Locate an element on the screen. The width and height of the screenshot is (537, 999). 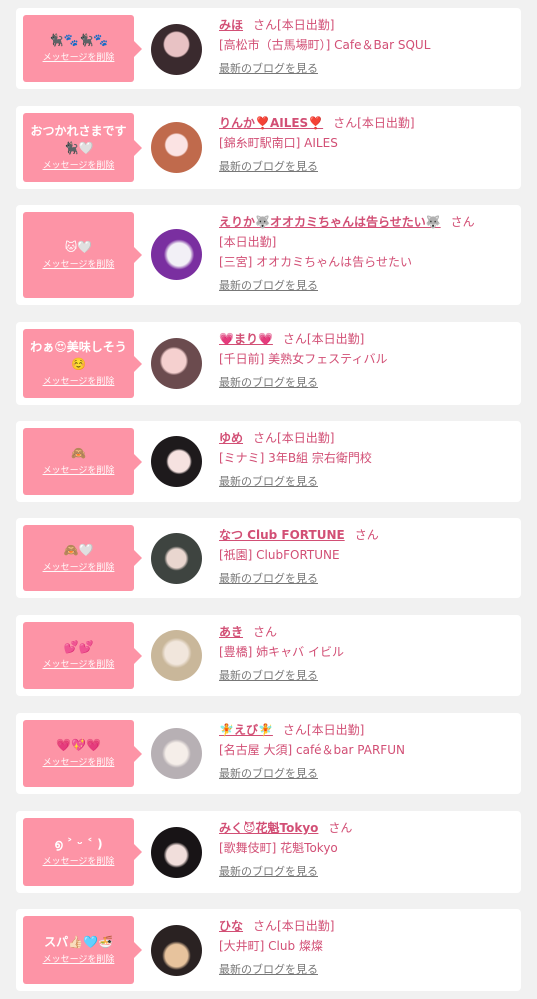
profile-name-link: 💗まり💗 is located at coordinates (246, 339).